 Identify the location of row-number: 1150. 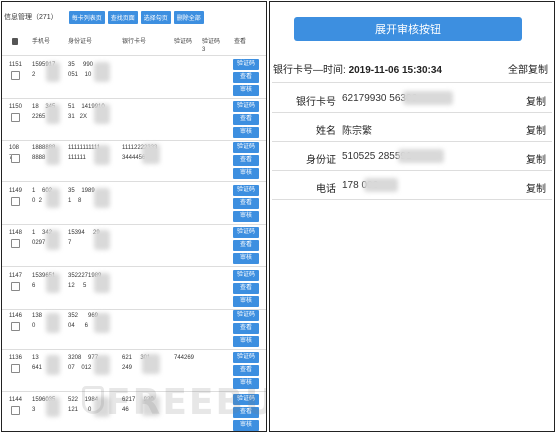
(15, 107).